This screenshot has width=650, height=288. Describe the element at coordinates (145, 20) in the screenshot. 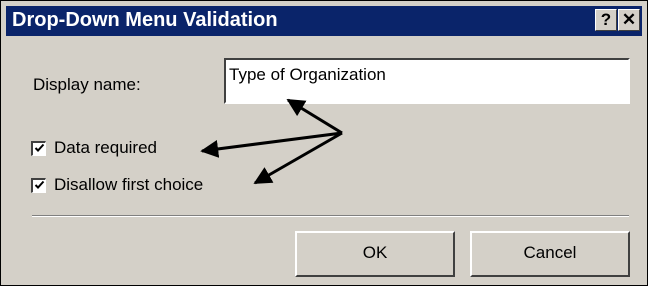

I see `window-title: Drop-Down Menu Validation` at that location.